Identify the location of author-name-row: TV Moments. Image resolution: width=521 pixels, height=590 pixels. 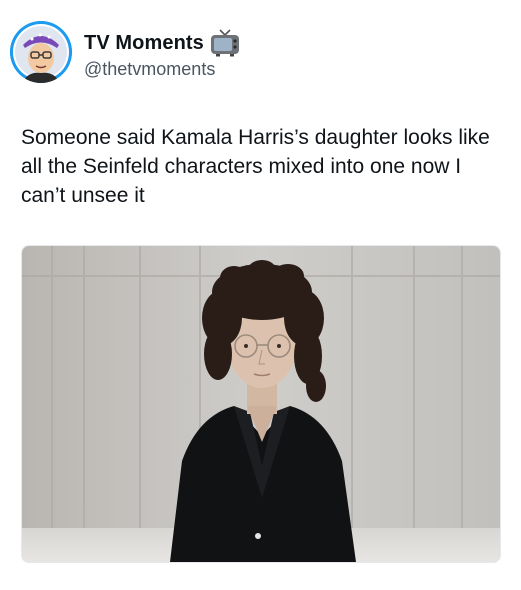
(162, 43).